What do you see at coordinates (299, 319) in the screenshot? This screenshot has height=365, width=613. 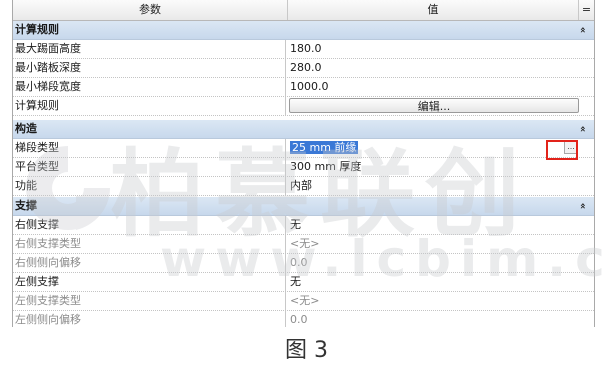 I see `param-value: 0.0` at bounding box center [299, 319].